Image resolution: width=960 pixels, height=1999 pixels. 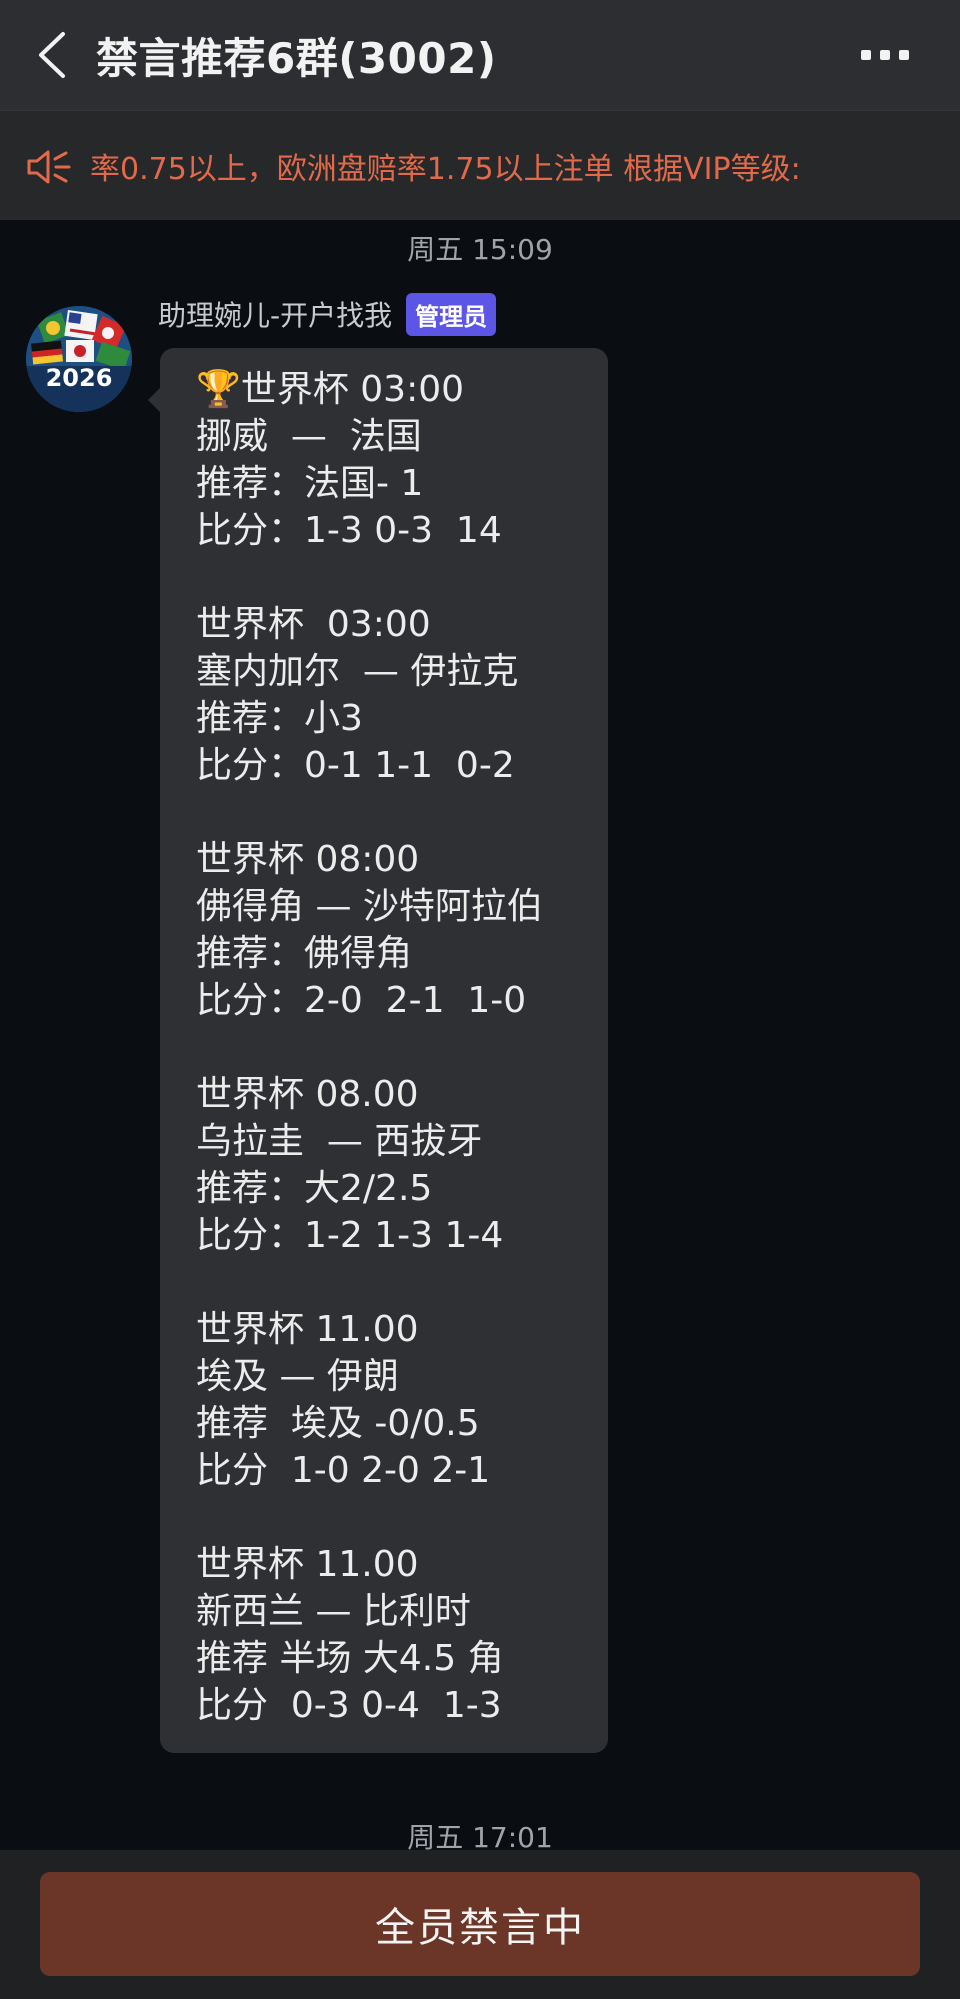 What do you see at coordinates (310, 483) in the screenshot?
I see `message-text-line: 推荐：法国- 1` at bounding box center [310, 483].